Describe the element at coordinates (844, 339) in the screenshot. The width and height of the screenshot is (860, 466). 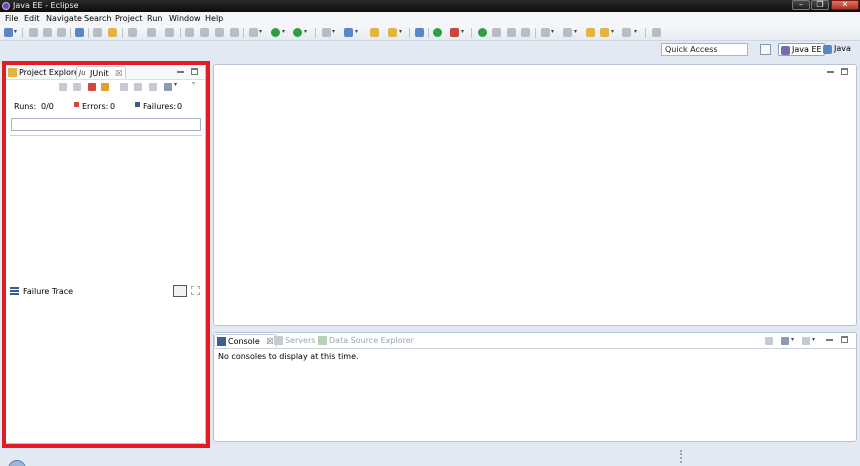
I see `maximize-console-icon` at that location.